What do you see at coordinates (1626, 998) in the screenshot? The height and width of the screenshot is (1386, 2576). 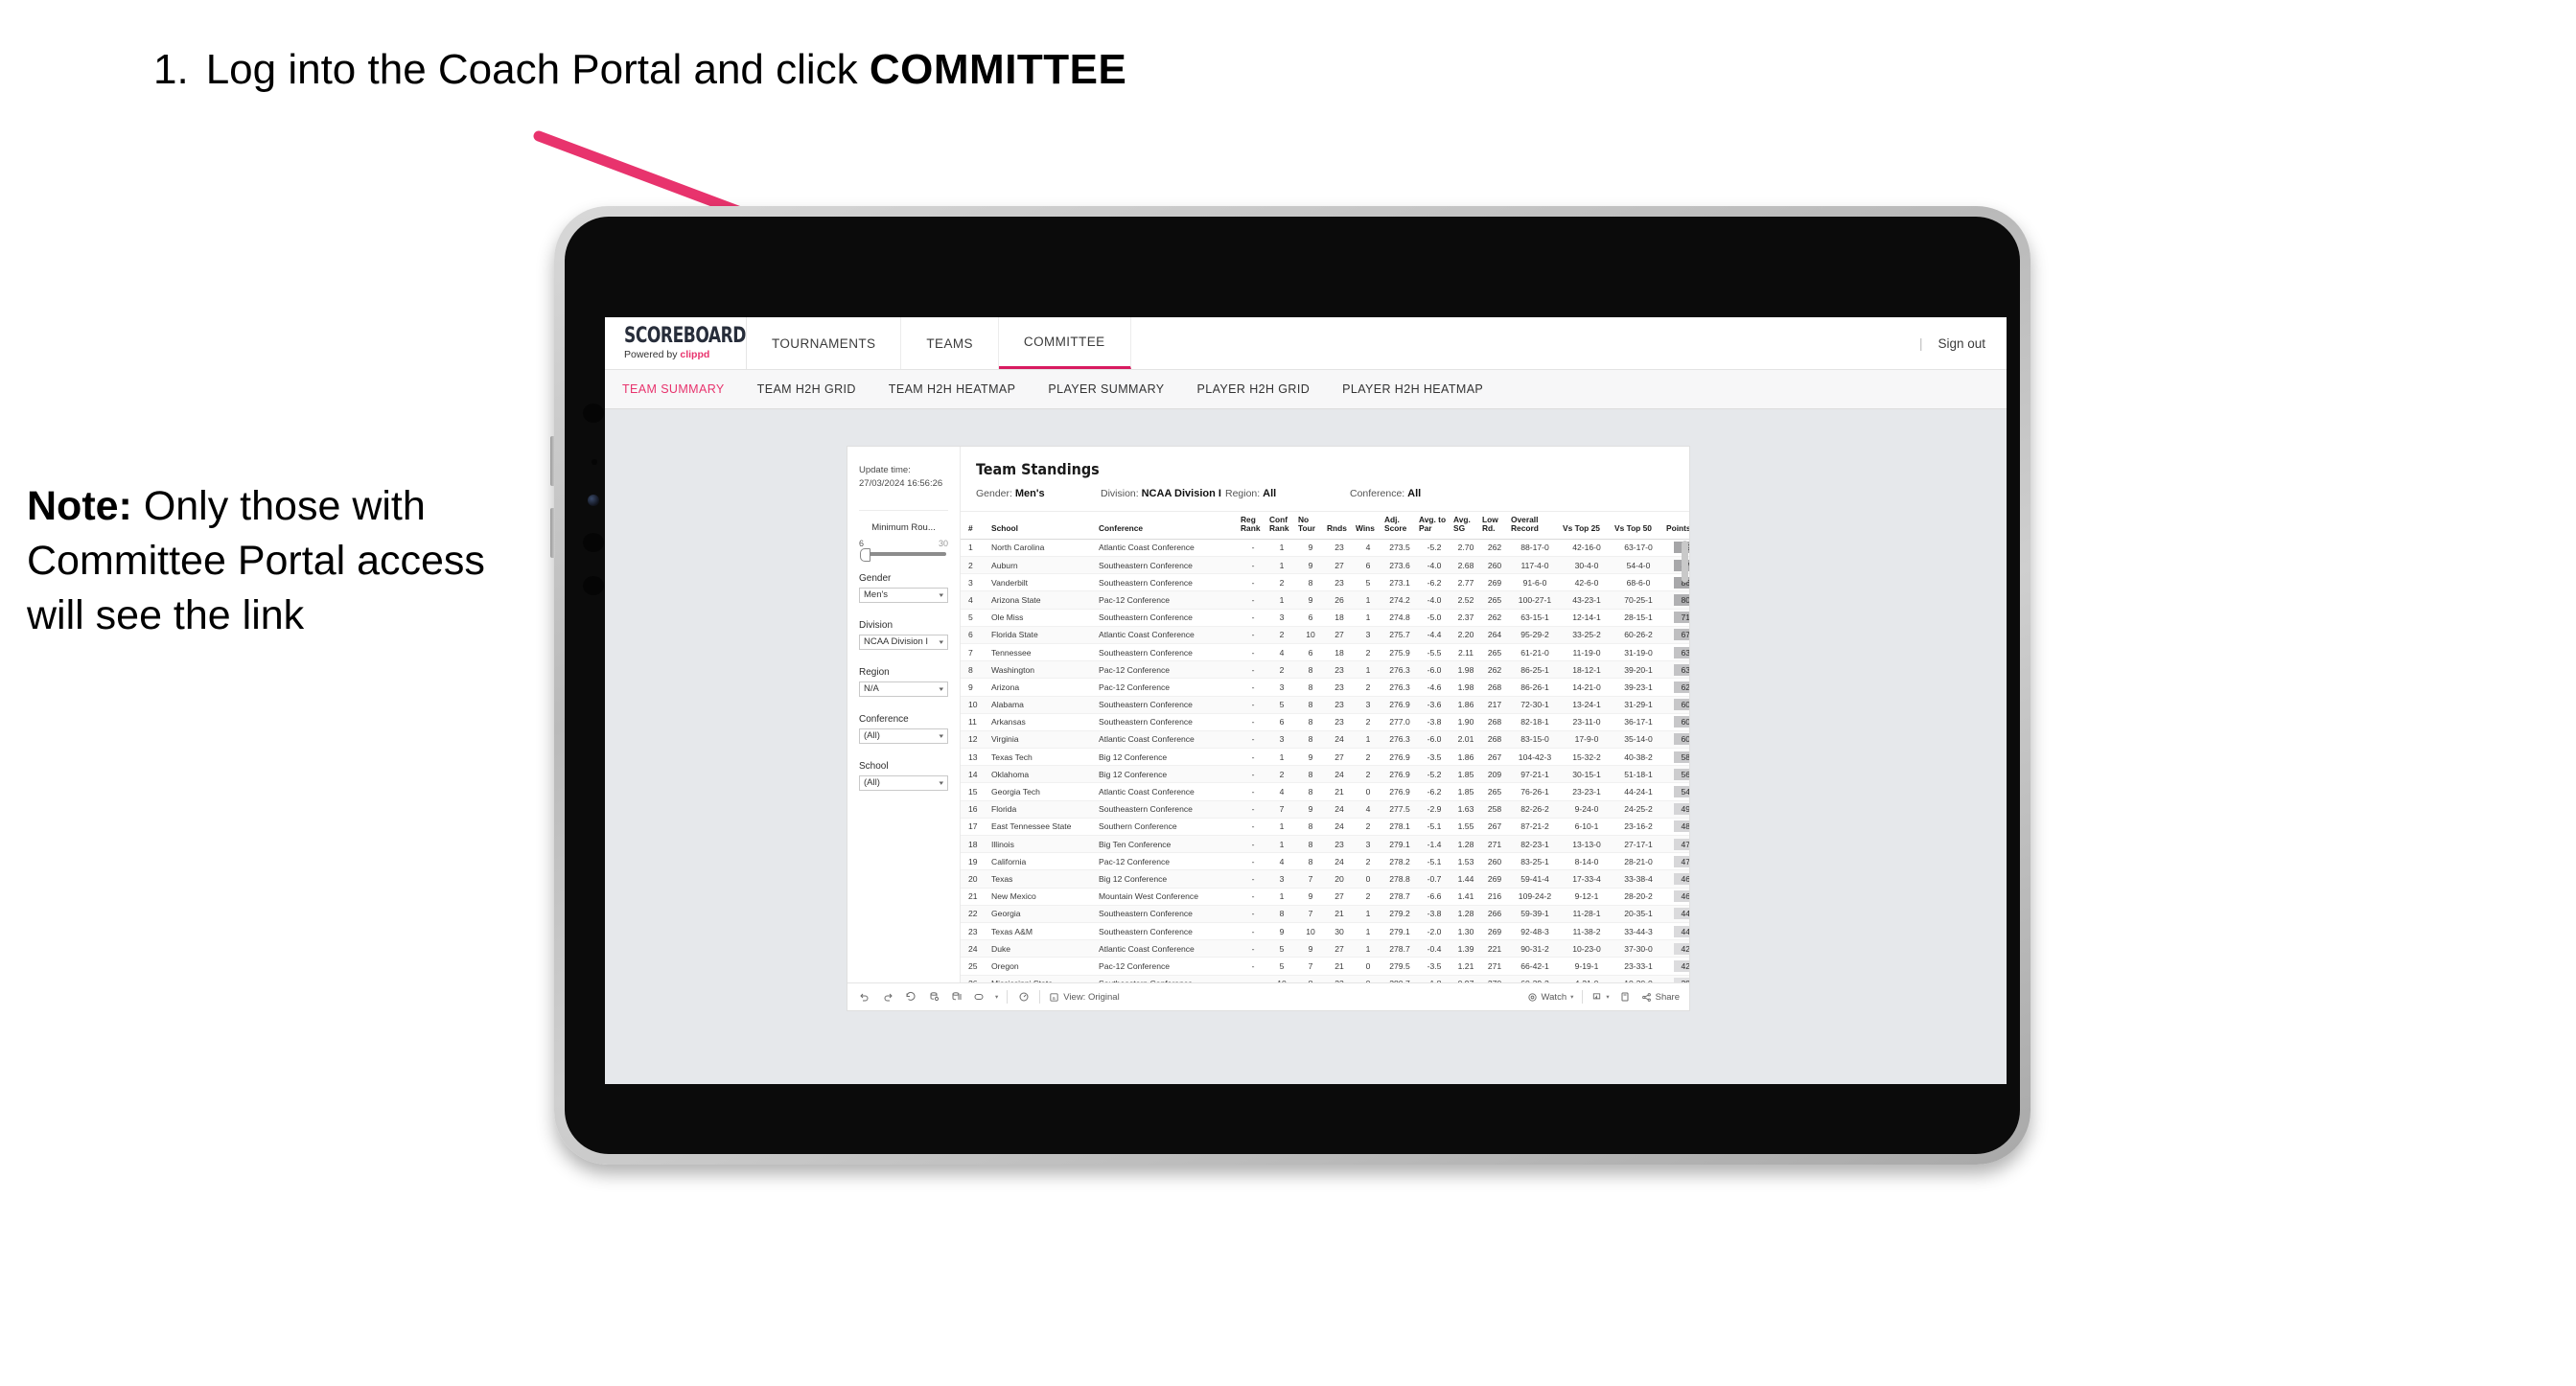 I see `fullscreen-icon` at bounding box center [1626, 998].